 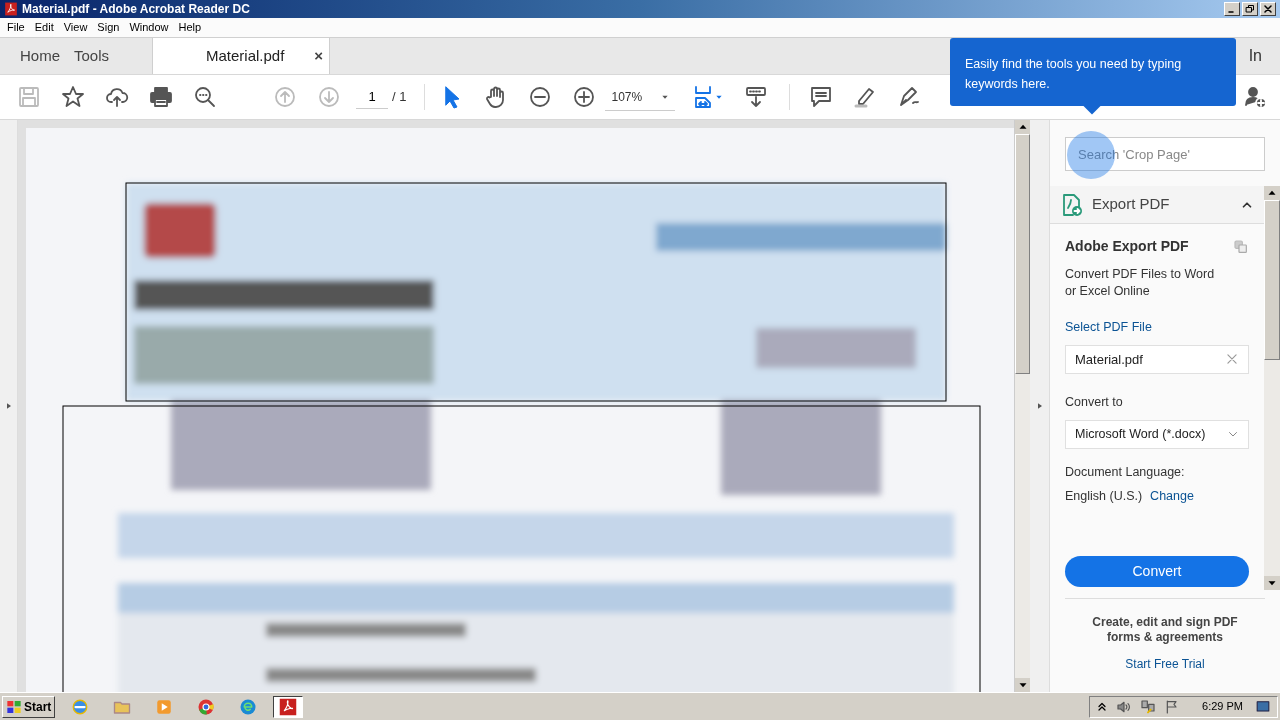 What do you see at coordinates (1157, 327) in the screenshot?
I see `select-file-link: Select PDF File` at bounding box center [1157, 327].